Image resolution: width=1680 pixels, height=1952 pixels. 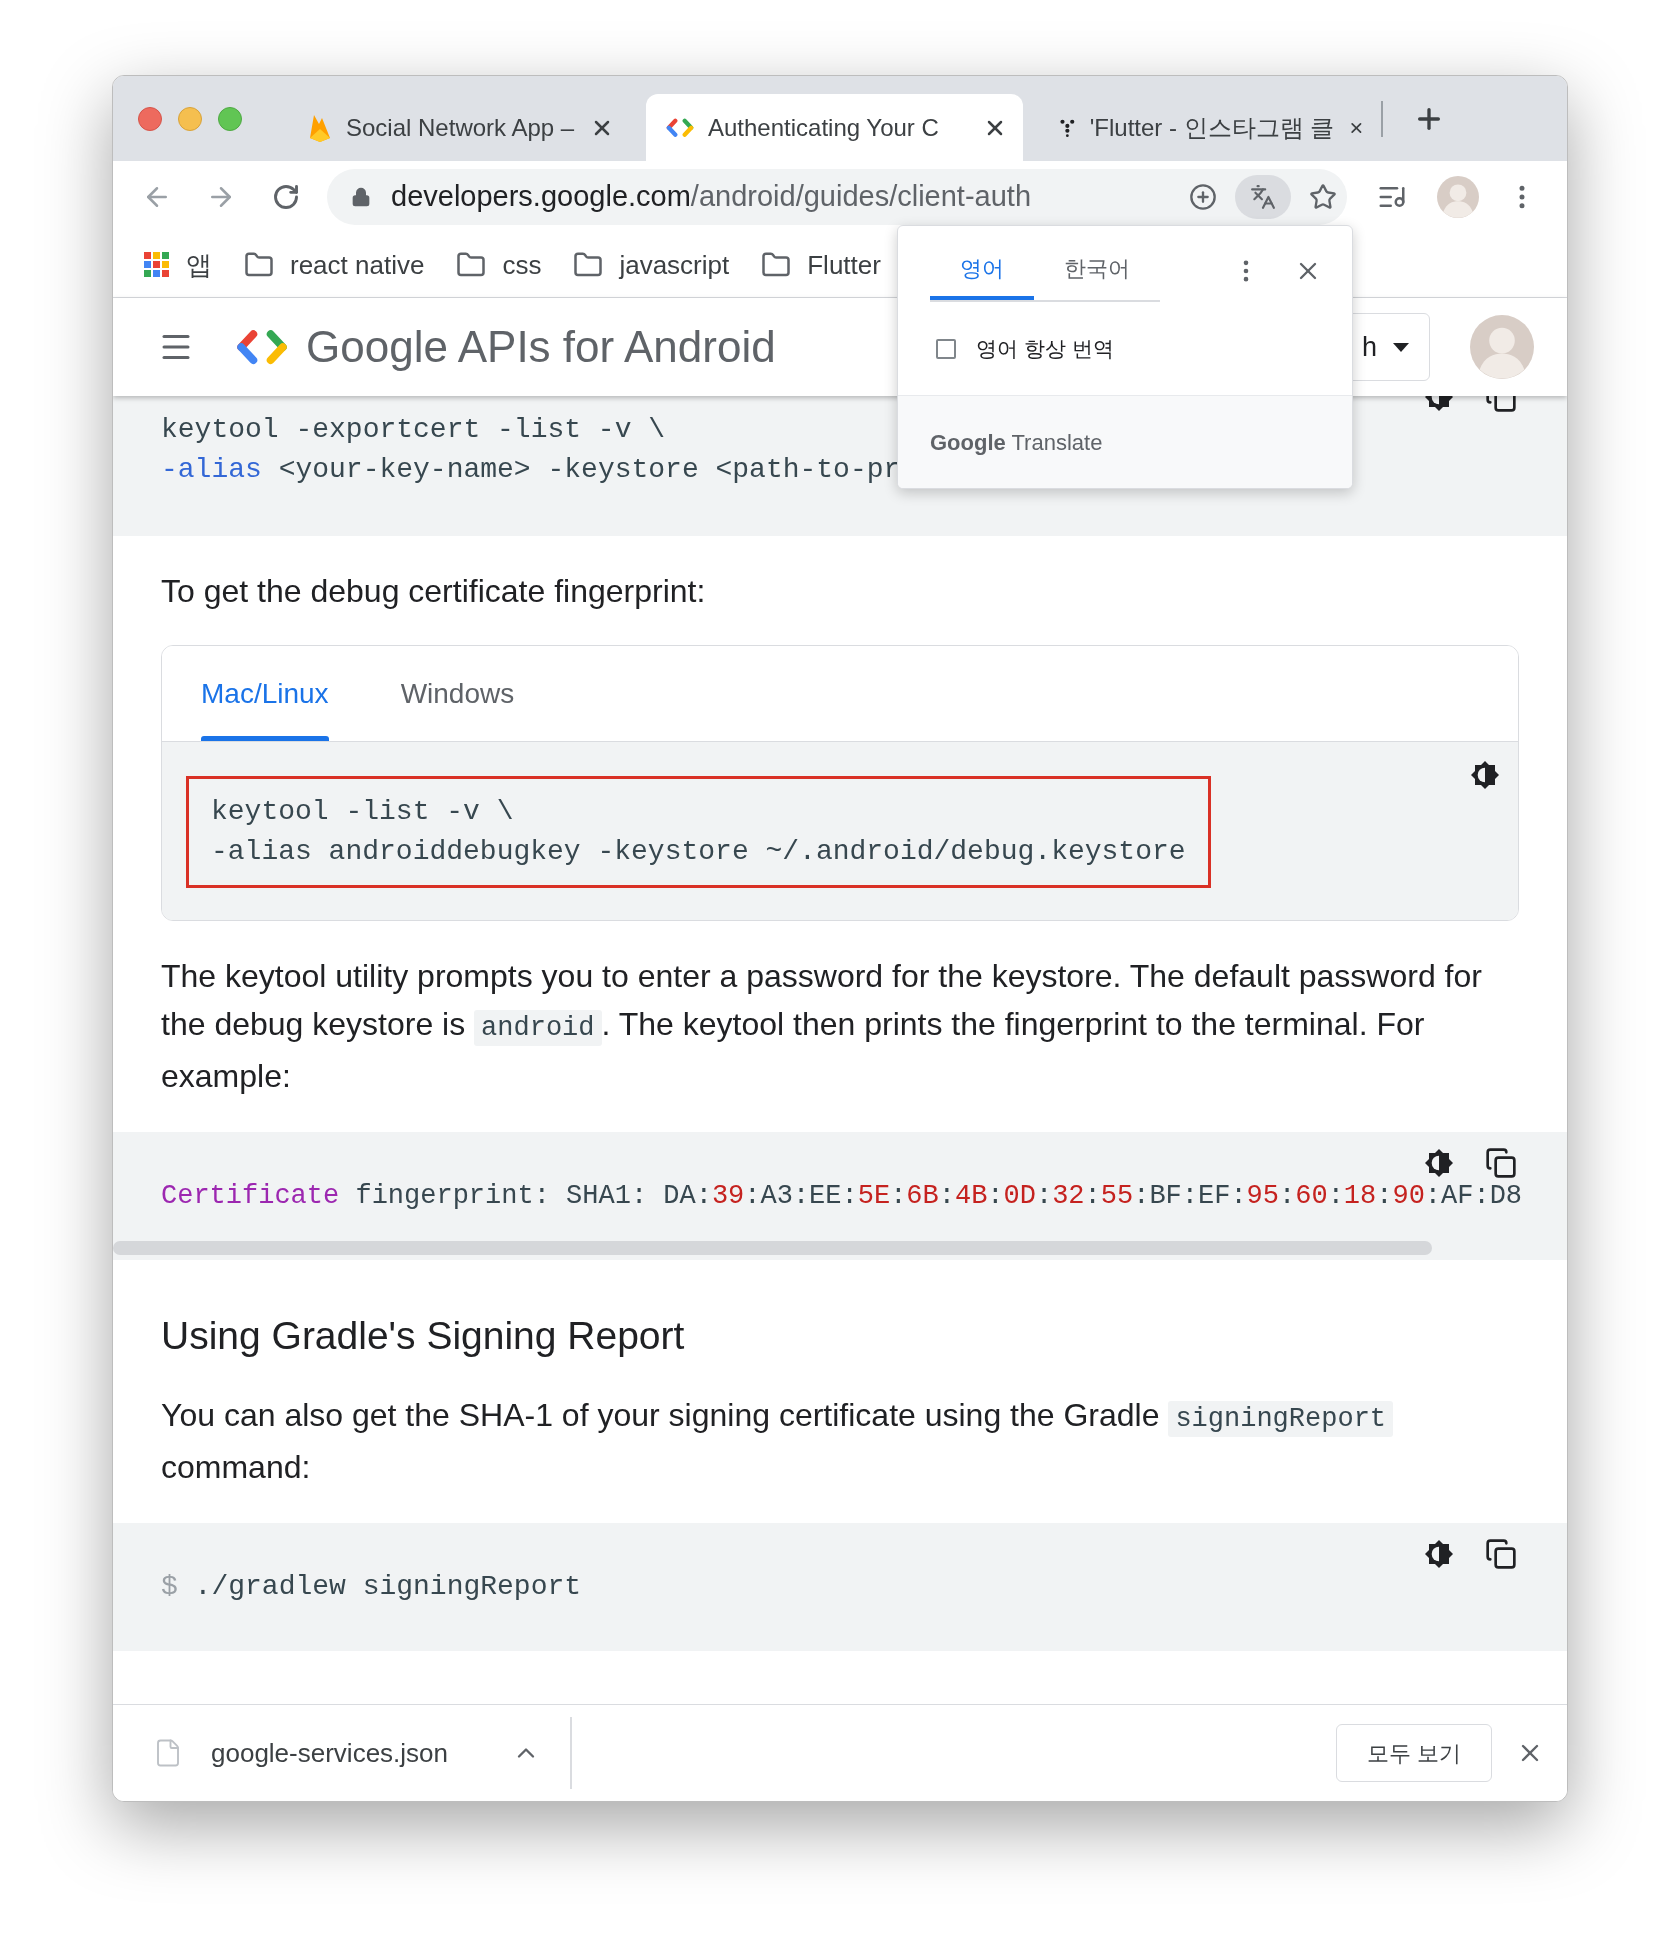 What do you see at coordinates (334, 265) in the screenshot?
I see `bookmark: react native` at bounding box center [334, 265].